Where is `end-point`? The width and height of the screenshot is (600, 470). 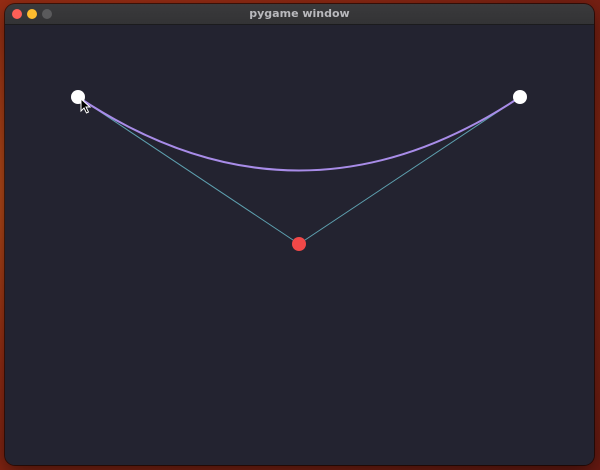 end-point is located at coordinates (520, 97).